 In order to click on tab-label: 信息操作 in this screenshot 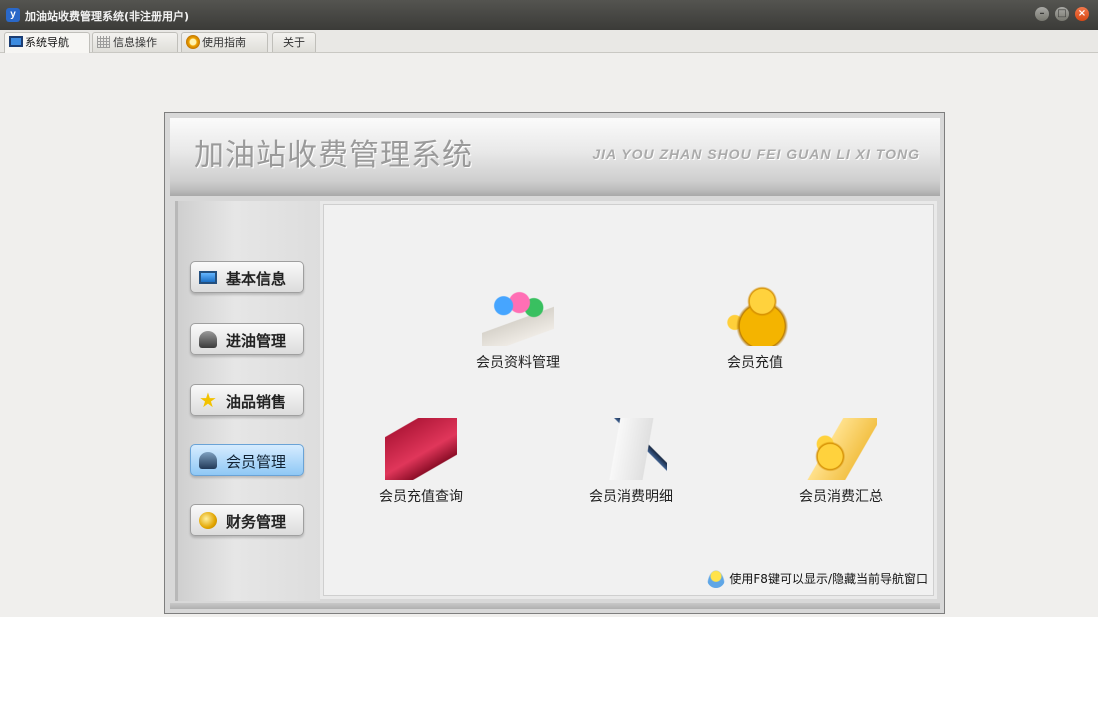, I will do `click(135, 42)`.